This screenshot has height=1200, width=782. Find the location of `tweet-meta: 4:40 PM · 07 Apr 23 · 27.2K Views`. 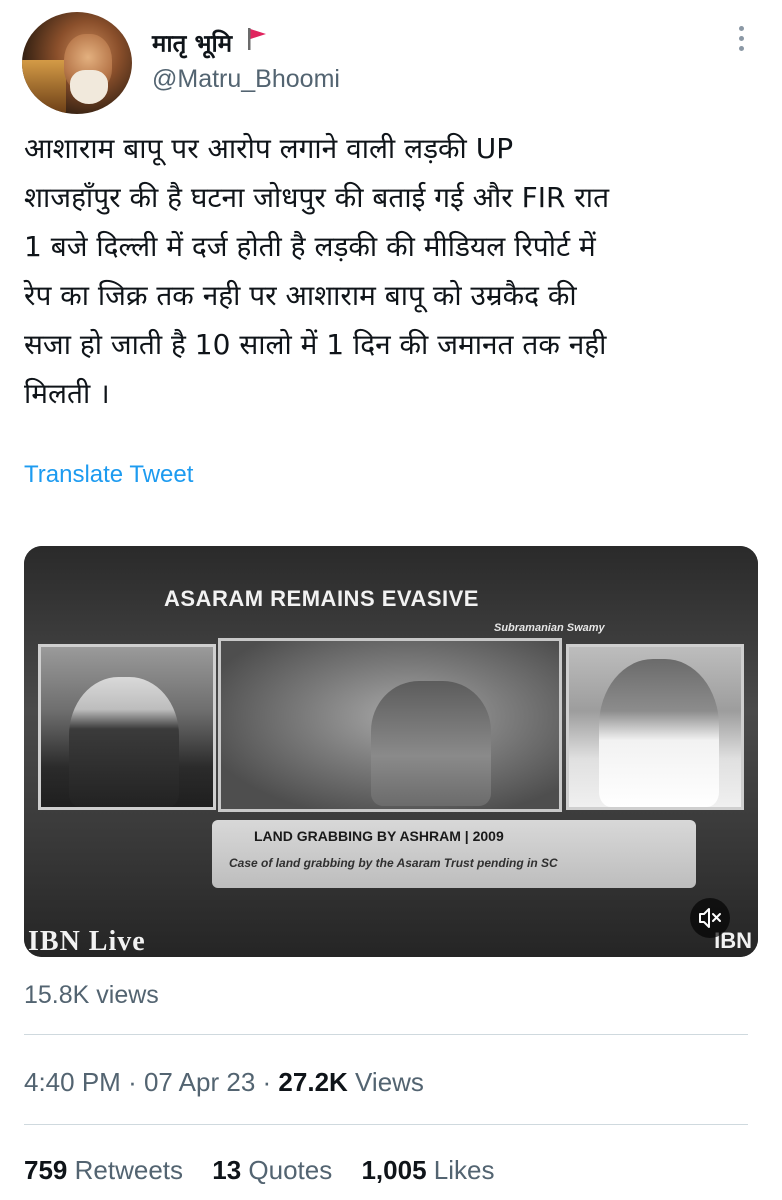

tweet-meta: 4:40 PM · 07 Apr 23 · 27.2K Views is located at coordinates (224, 1082).